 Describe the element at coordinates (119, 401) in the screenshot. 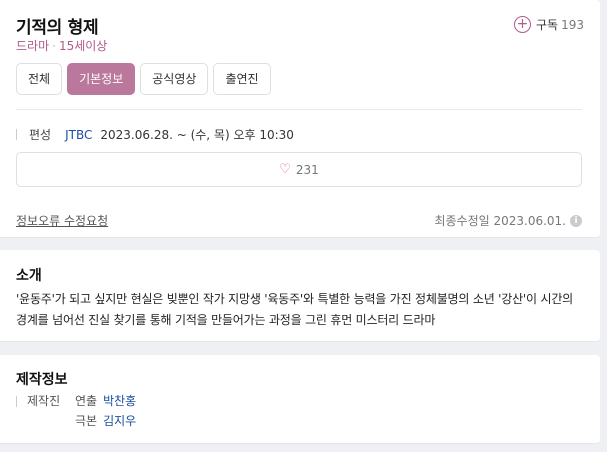

I see `staff-name-link: 박찬홍` at that location.